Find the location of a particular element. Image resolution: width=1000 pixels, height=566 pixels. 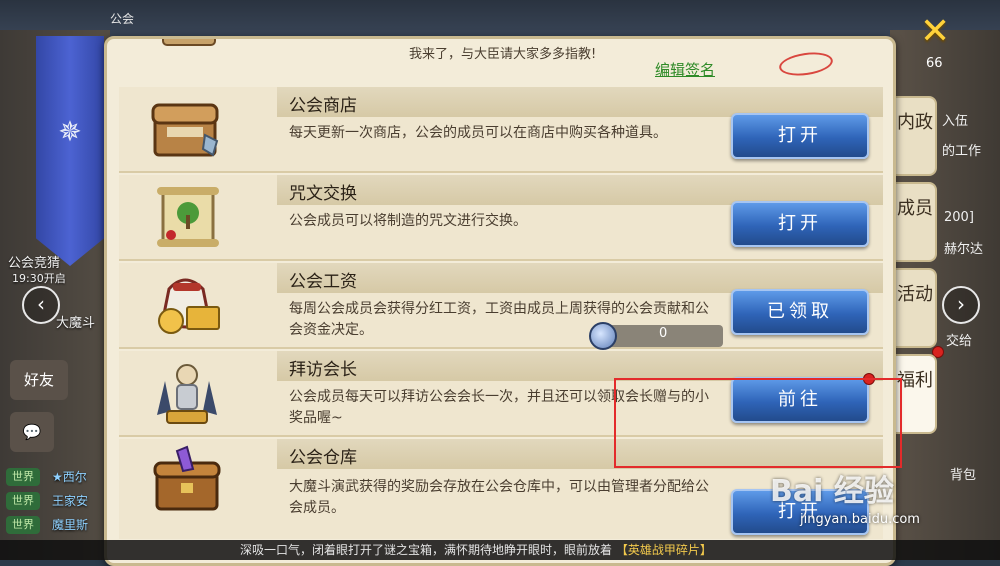

tab-label: 成员 is located at coordinates (915, 208).